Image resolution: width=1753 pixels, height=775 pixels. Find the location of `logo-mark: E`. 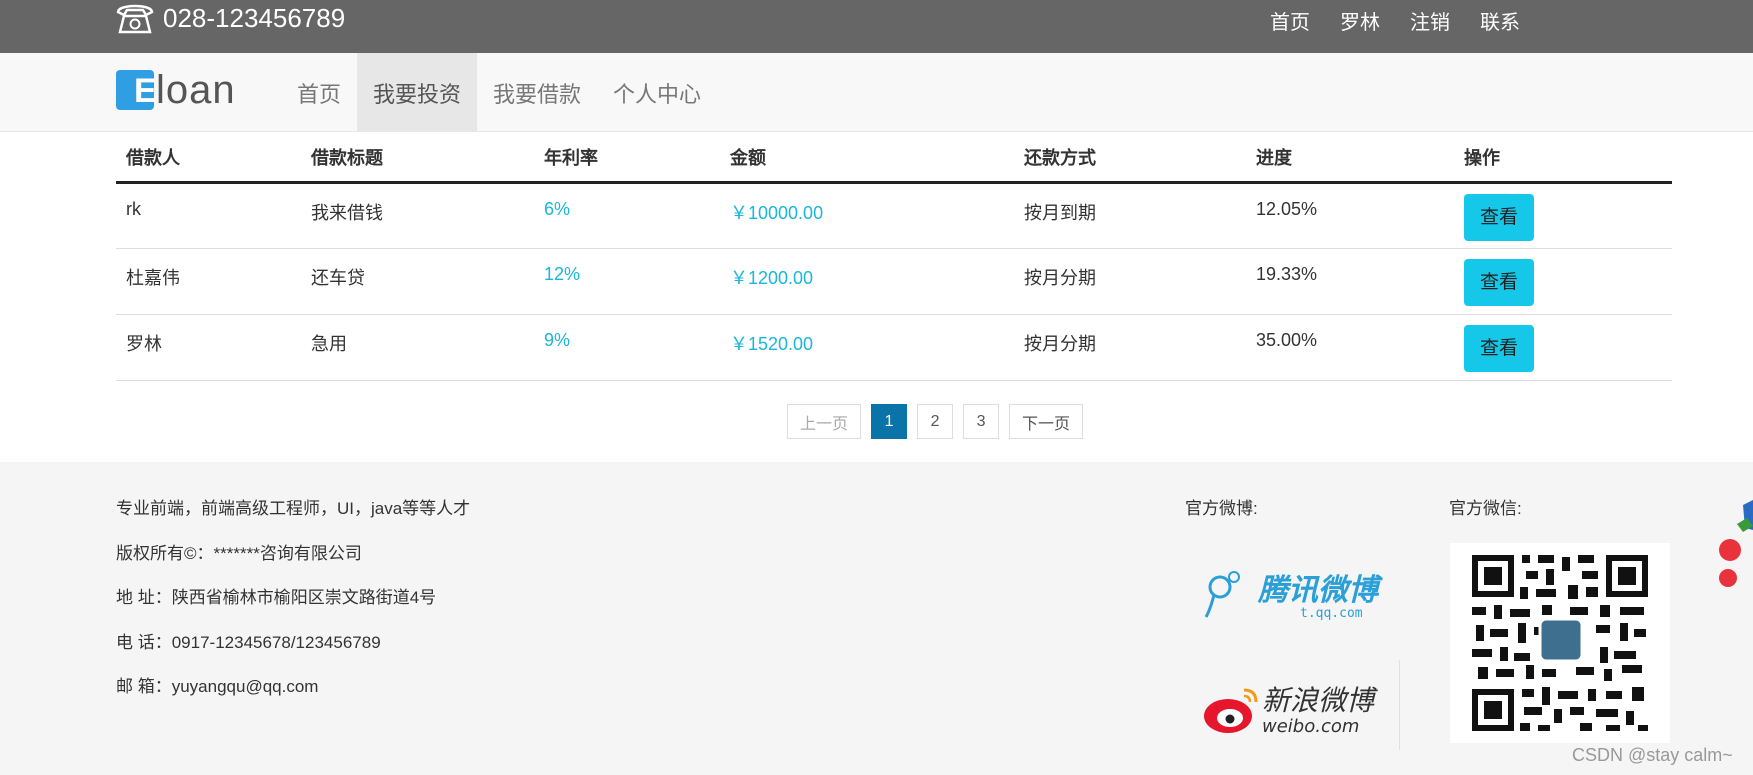

logo-mark: E is located at coordinates (136, 90).